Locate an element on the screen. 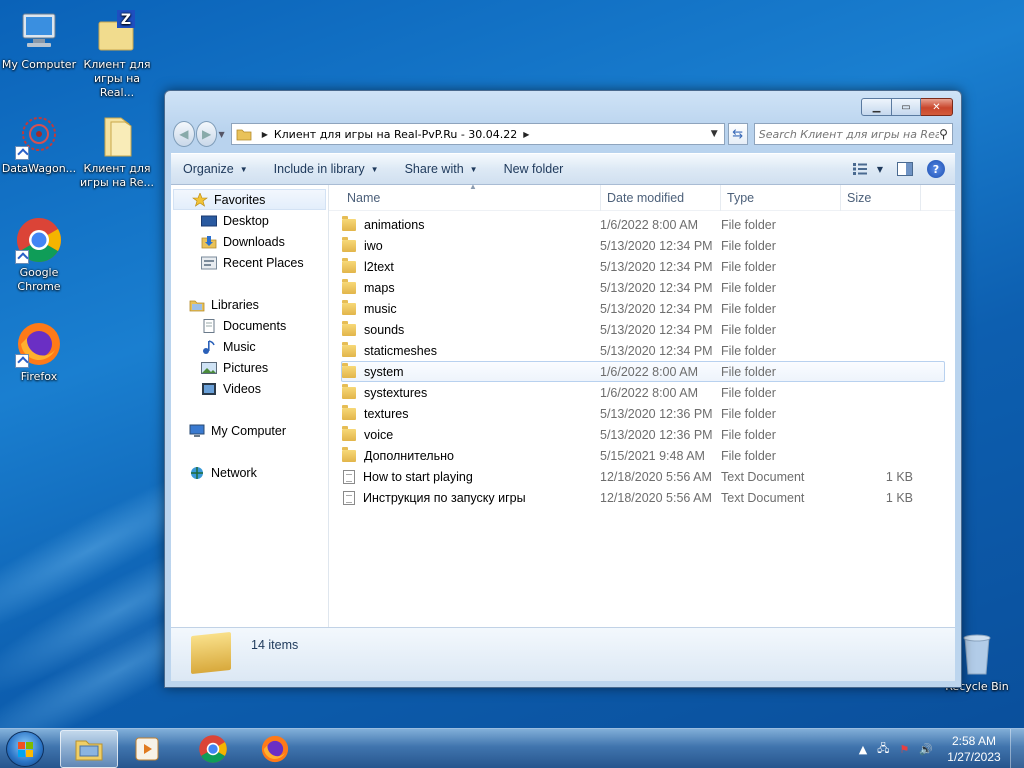 Image resolution: width=1024 pixels, height=768 pixels. nav-videos: Videos is located at coordinates (249, 388).